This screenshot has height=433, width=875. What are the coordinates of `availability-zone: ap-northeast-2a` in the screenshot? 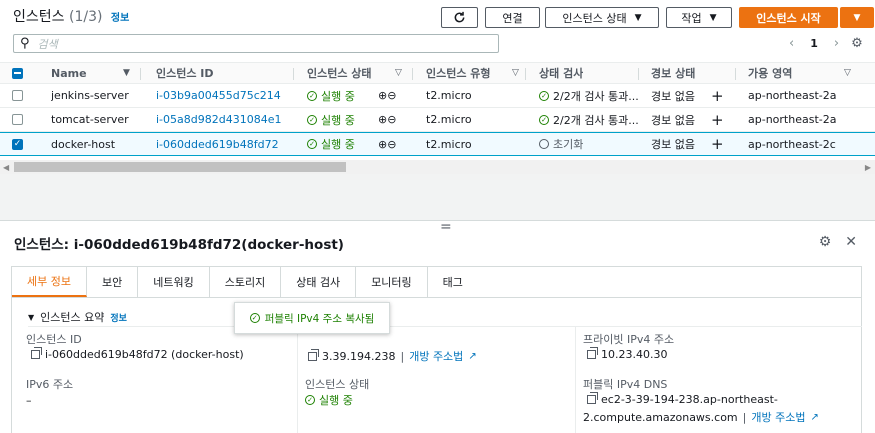 It's located at (792, 95).